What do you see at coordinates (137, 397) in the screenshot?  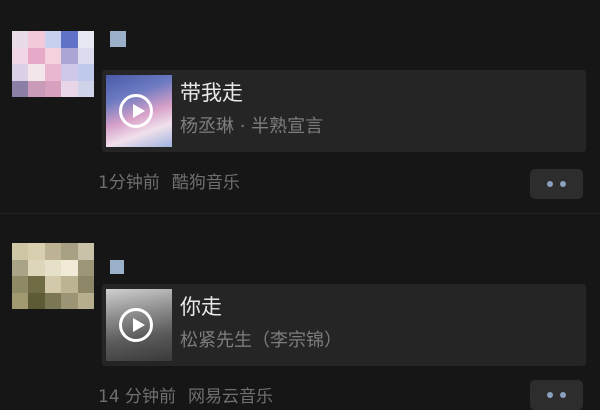 I see `post-time: 14 分钟前` at bounding box center [137, 397].